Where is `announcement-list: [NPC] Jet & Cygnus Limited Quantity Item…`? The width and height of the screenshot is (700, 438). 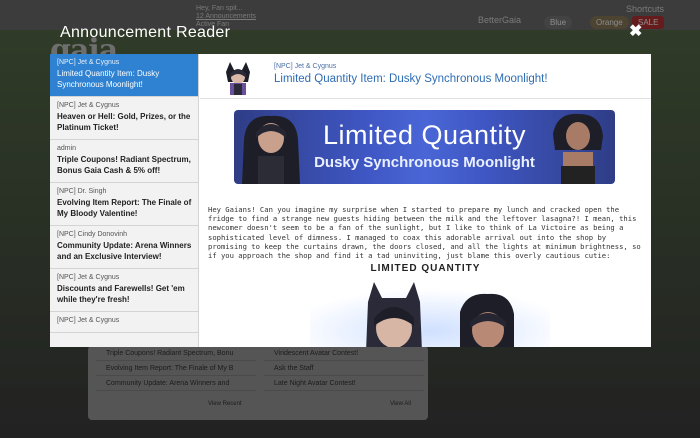 announcement-list: [NPC] Jet & Cygnus Limited Quantity Item… is located at coordinates (124, 200).